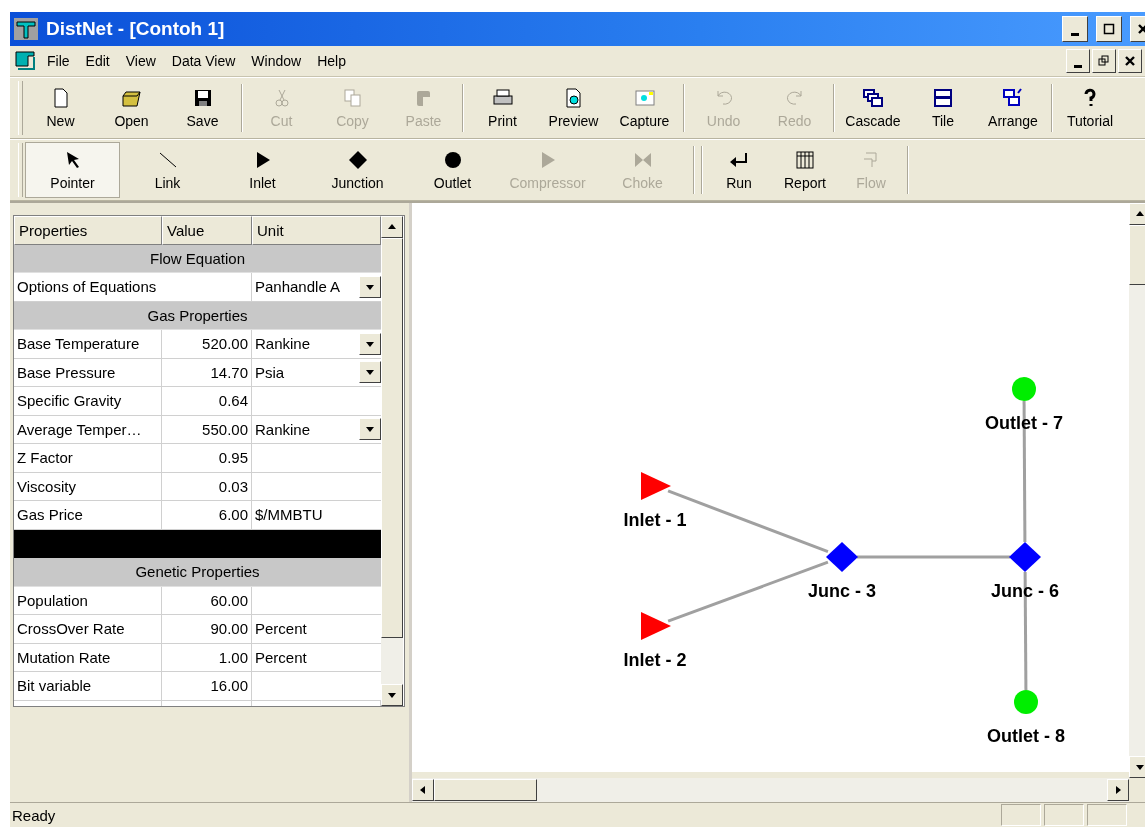 The height and width of the screenshot is (827, 1145). What do you see at coordinates (739, 170) in the screenshot?
I see `tool-button: Run` at bounding box center [739, 170].